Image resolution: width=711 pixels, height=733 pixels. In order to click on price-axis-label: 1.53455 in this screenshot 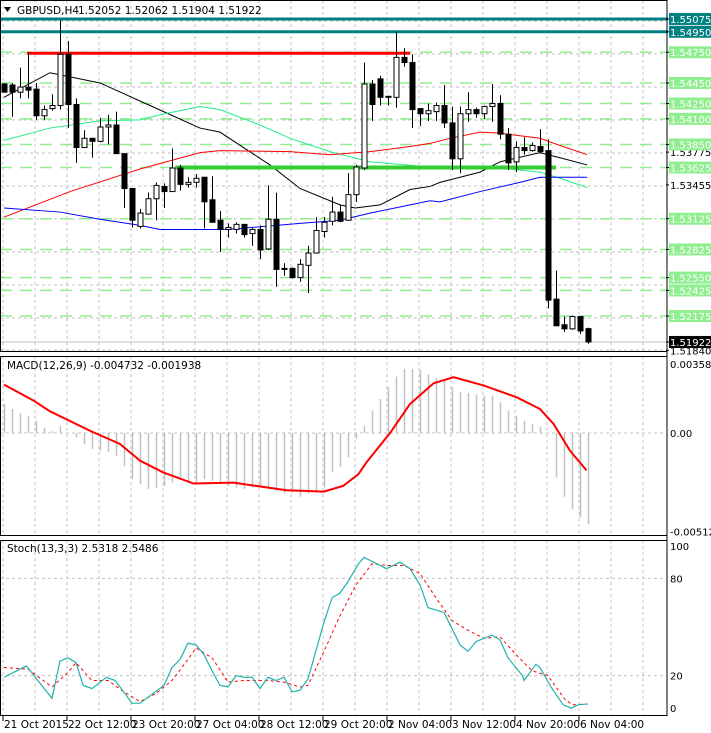, I will do `click(688, 186)`.